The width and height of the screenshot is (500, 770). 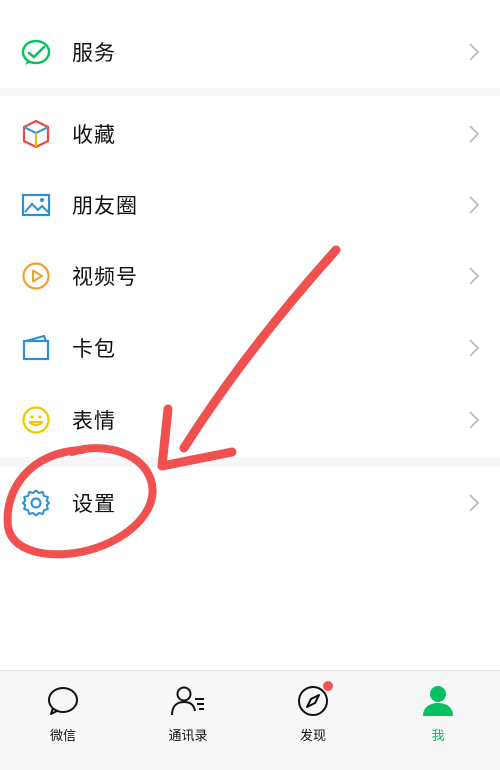 I want to click on tab-me: 我, so click(x=438, y=718).